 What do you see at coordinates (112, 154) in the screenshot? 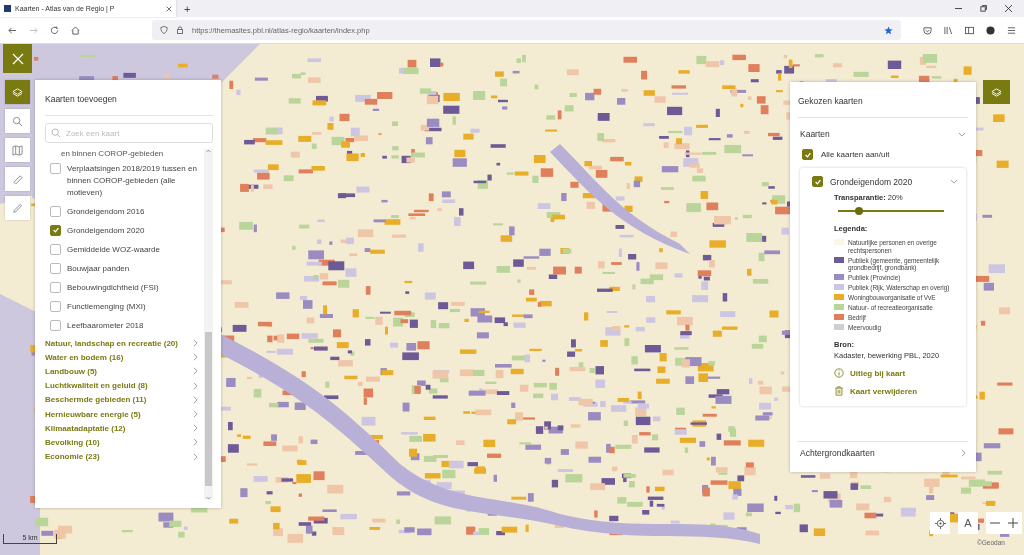
I see `list-item-label: en binnen COROP-gebieden` at bounding box center [112, 154].